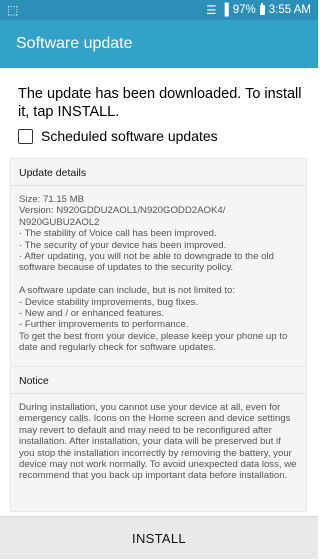 The width and height of the screenshot is (320, 560). What do you see at coordinates (244, 10) in the screenshot?
I see `battery-percent: 97%` at bounding box center [244, 10].